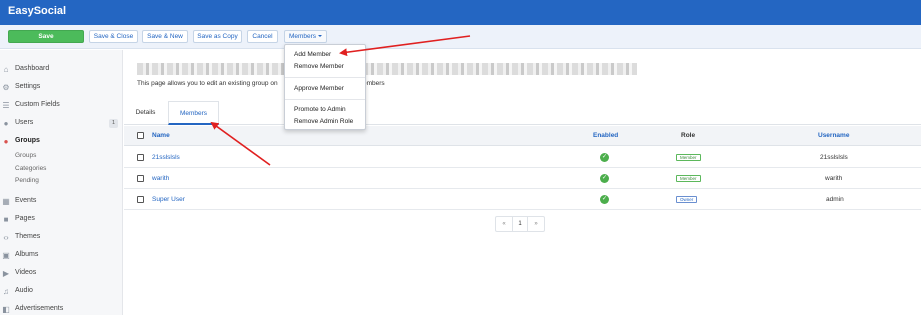 This screenshot has width=921, height=315. I want to click on arrow-to-add-member, so click(405, 46).